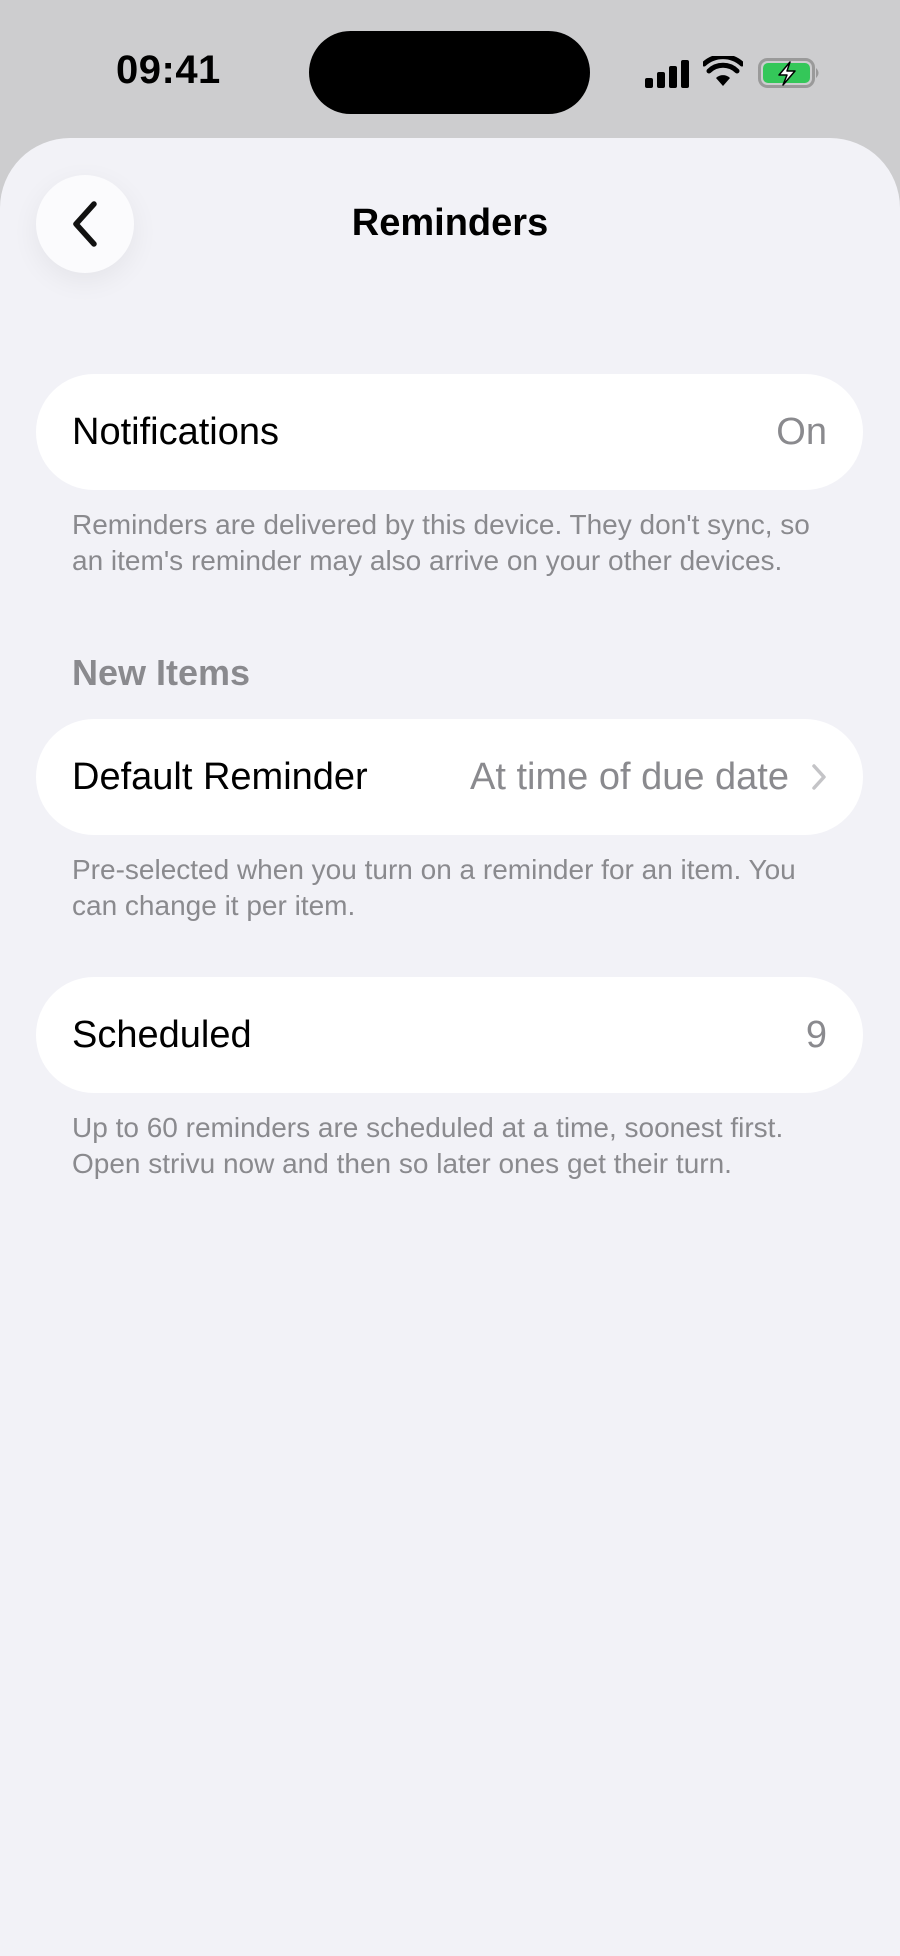 The height and width of the screenshot is (1956, 900). Describe the element at coordinates (162, 1034) in the screenshot. I see `scheduled-label: Scheduled` at that location.